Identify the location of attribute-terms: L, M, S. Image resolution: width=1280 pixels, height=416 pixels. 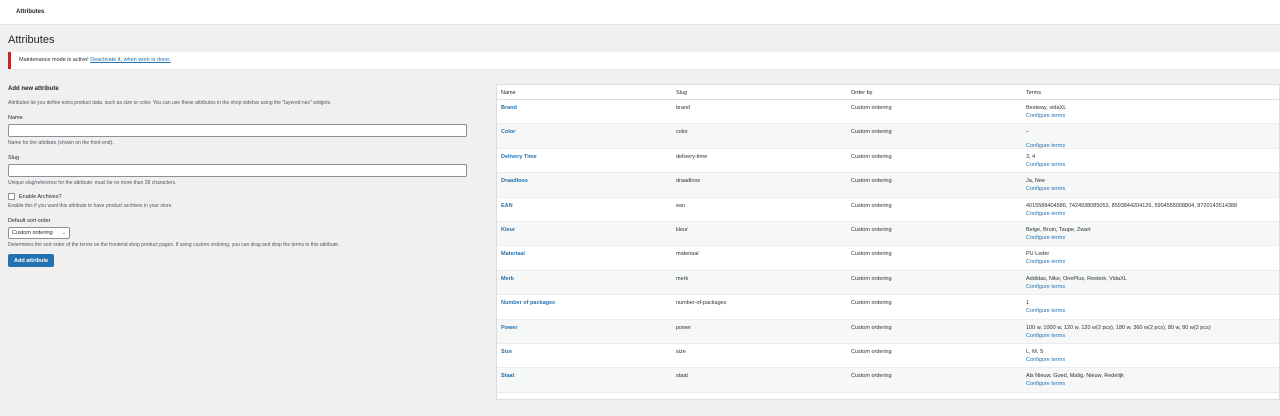
(1035, 351).